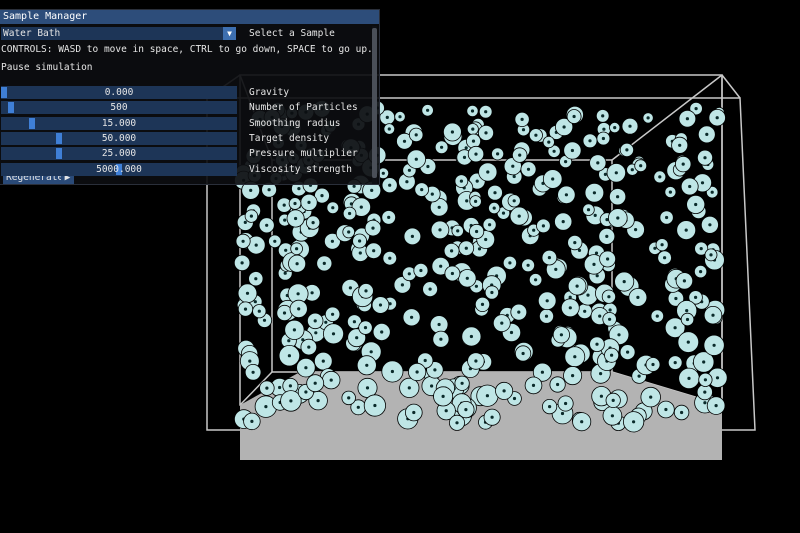 The width and height of the screenshot is (800, 533). I want to click on sample-select-dropdown: Water Bath ▼, so click(118, 33).